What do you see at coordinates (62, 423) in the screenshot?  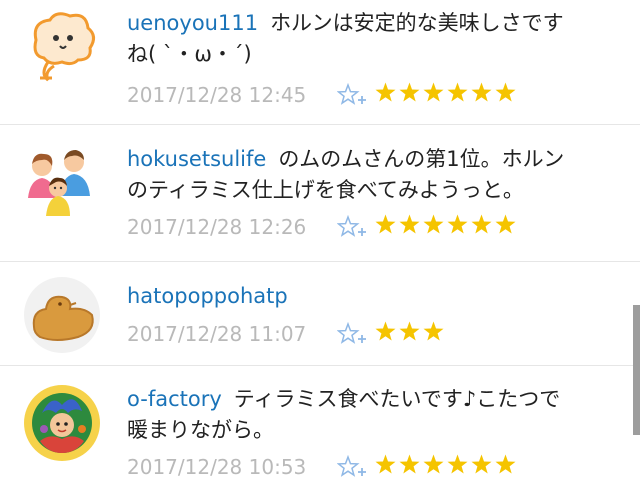 I see `colorful-character-icon` at bounding box center [62, 423].